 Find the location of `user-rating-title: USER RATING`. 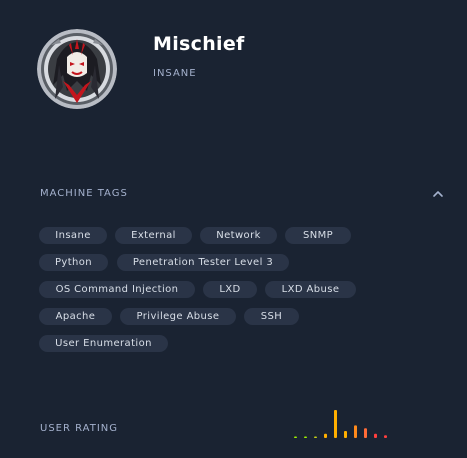

user-rating-title: USER RATING is located at coordinates (79, 428).